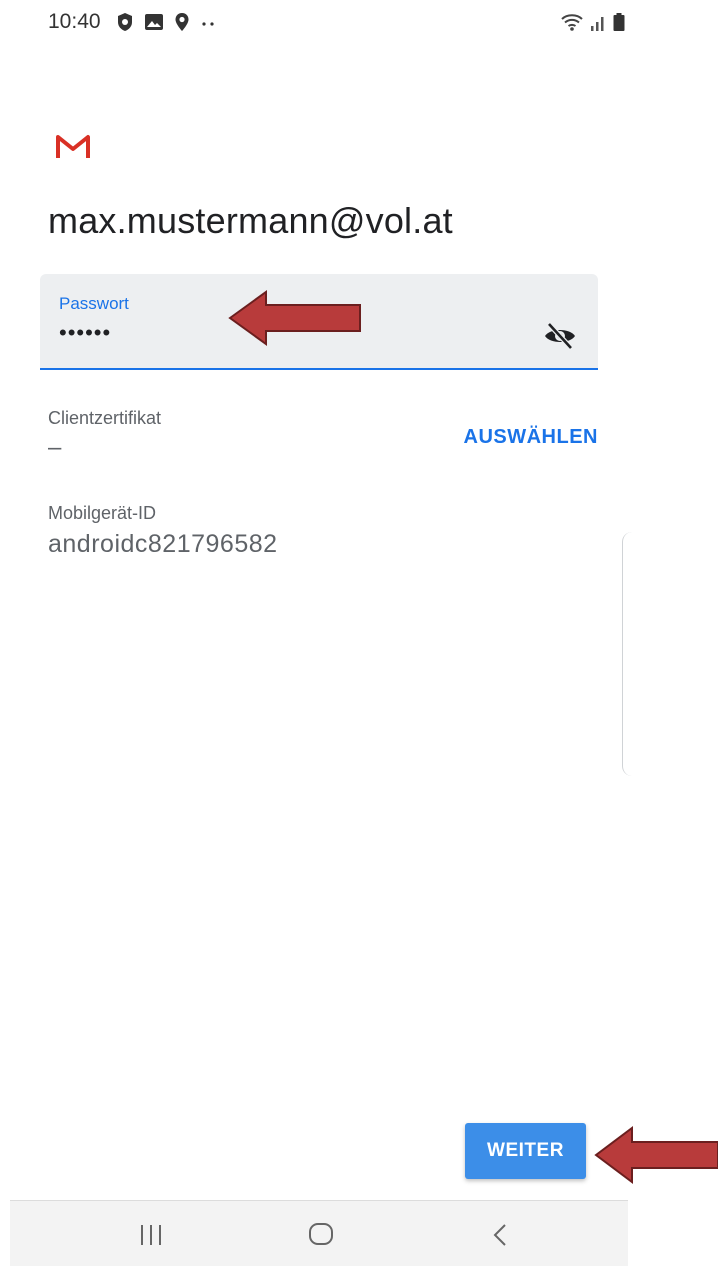 Image resolution: width=718 pixels, height=1266 pixels. Describe the element at coordinates (500, 1235) in the screenshot. I see `back-icon` at that location.